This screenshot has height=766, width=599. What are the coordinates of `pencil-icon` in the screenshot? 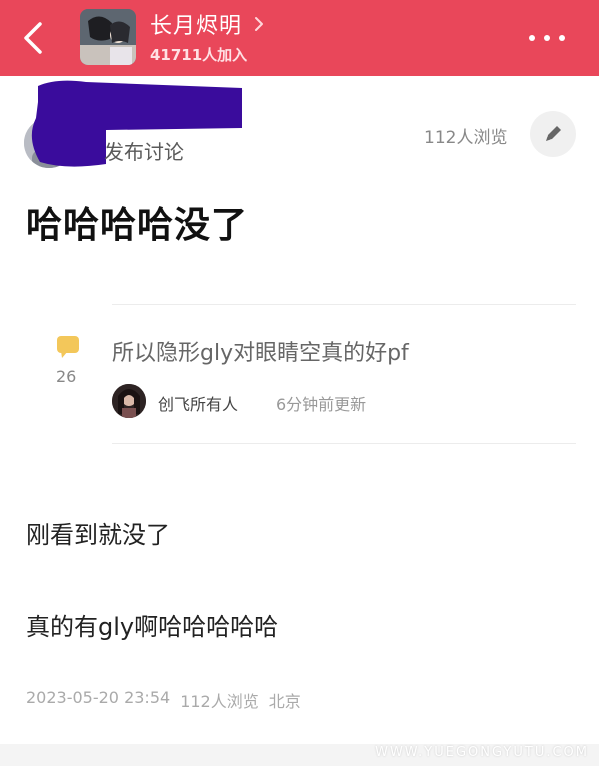 It's located at (553, 133).